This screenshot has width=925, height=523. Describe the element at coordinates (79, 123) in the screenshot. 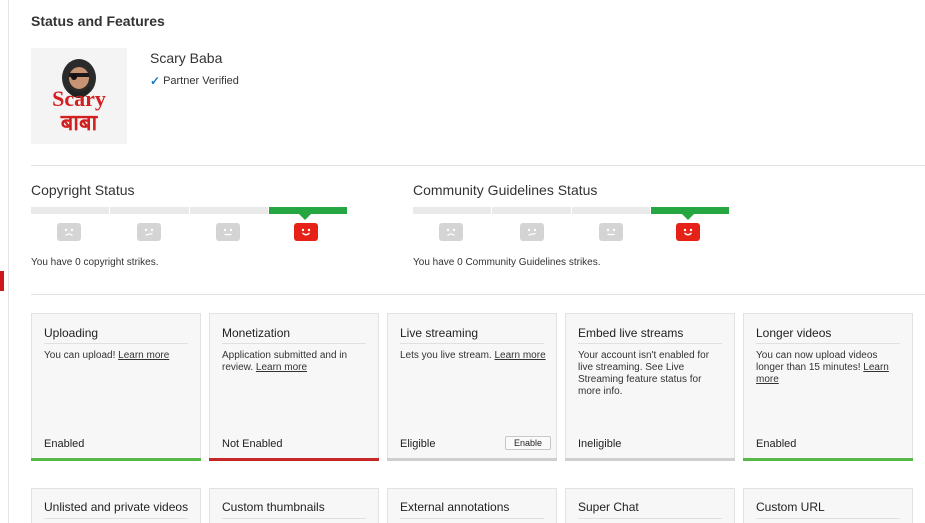

I see `svg-text: बाबा` at that location.